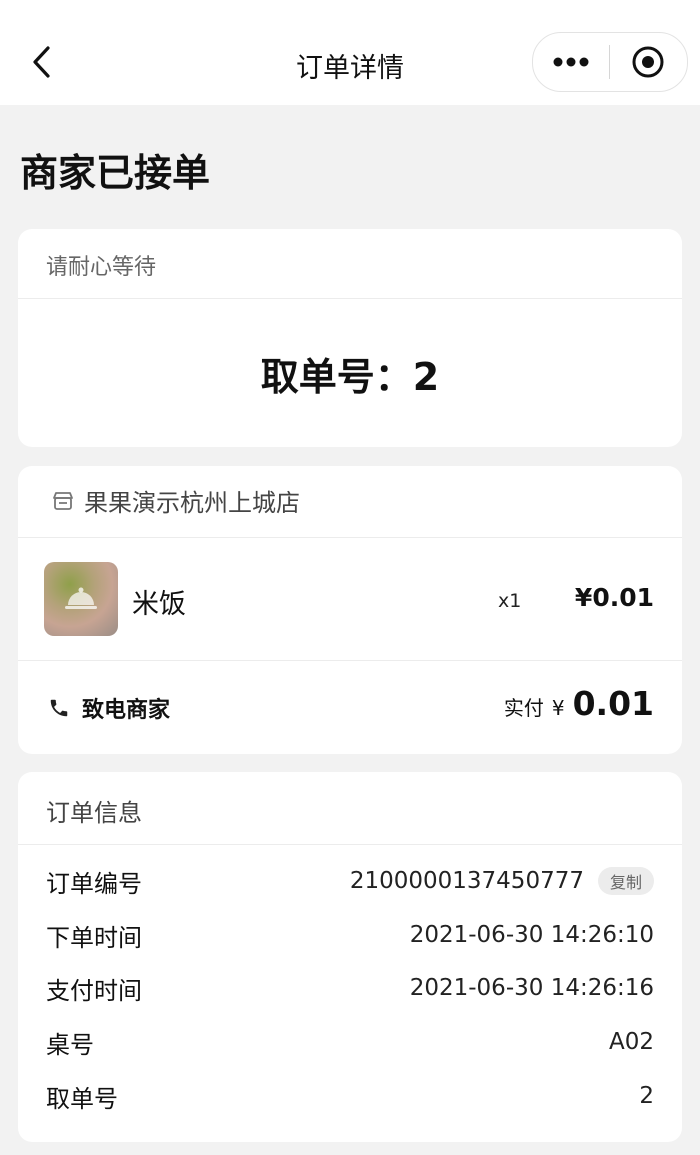 Image resolution: width=700 pixels, height=1155 pixels. What do you see at coordinates (523, 708) in the screenshot?
I see `paid-label: 实付` at bounding box center [523, 708].